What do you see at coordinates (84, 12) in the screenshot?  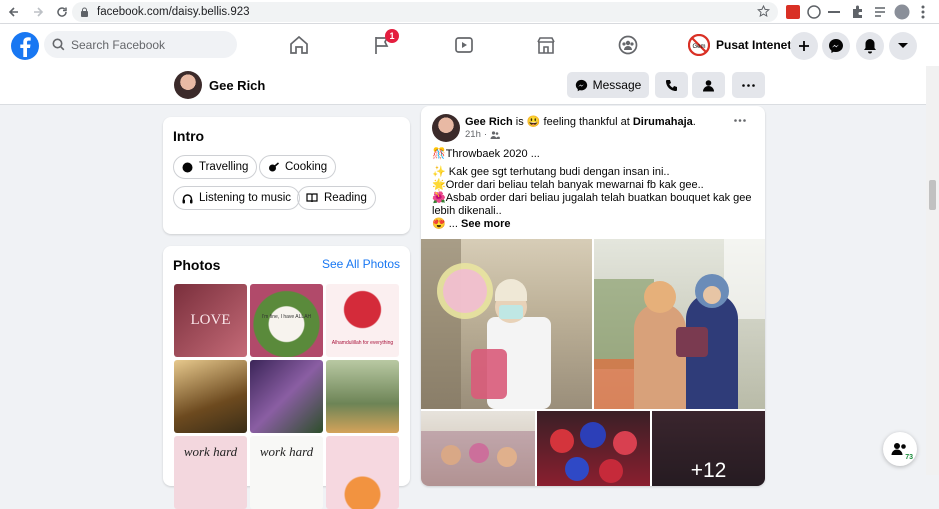 I see `lock-icon` at bounding box center [84, 12].